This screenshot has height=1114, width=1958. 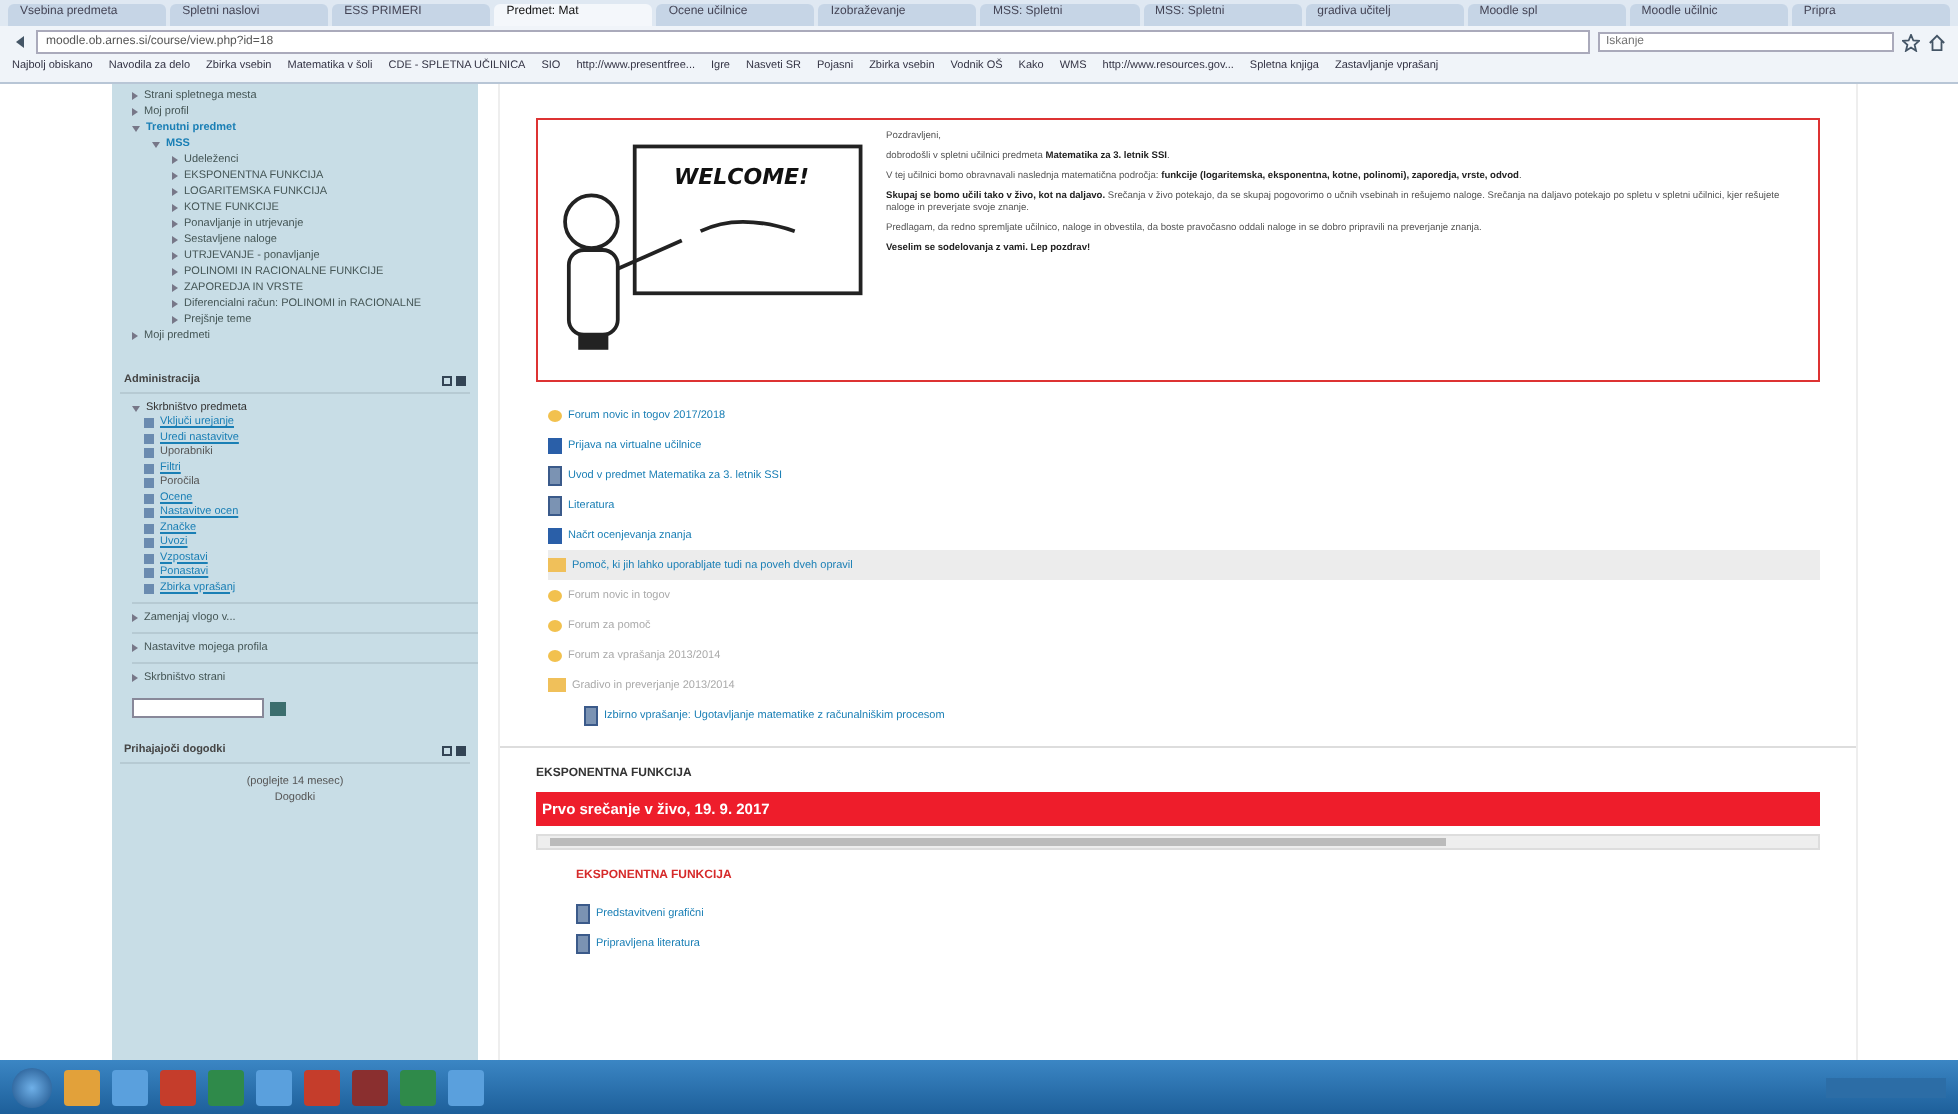 What do you see at coordinates (742, 177) in the screenshot?
I see `board-caption: WELCOME!` at bounding box center [742, 177].